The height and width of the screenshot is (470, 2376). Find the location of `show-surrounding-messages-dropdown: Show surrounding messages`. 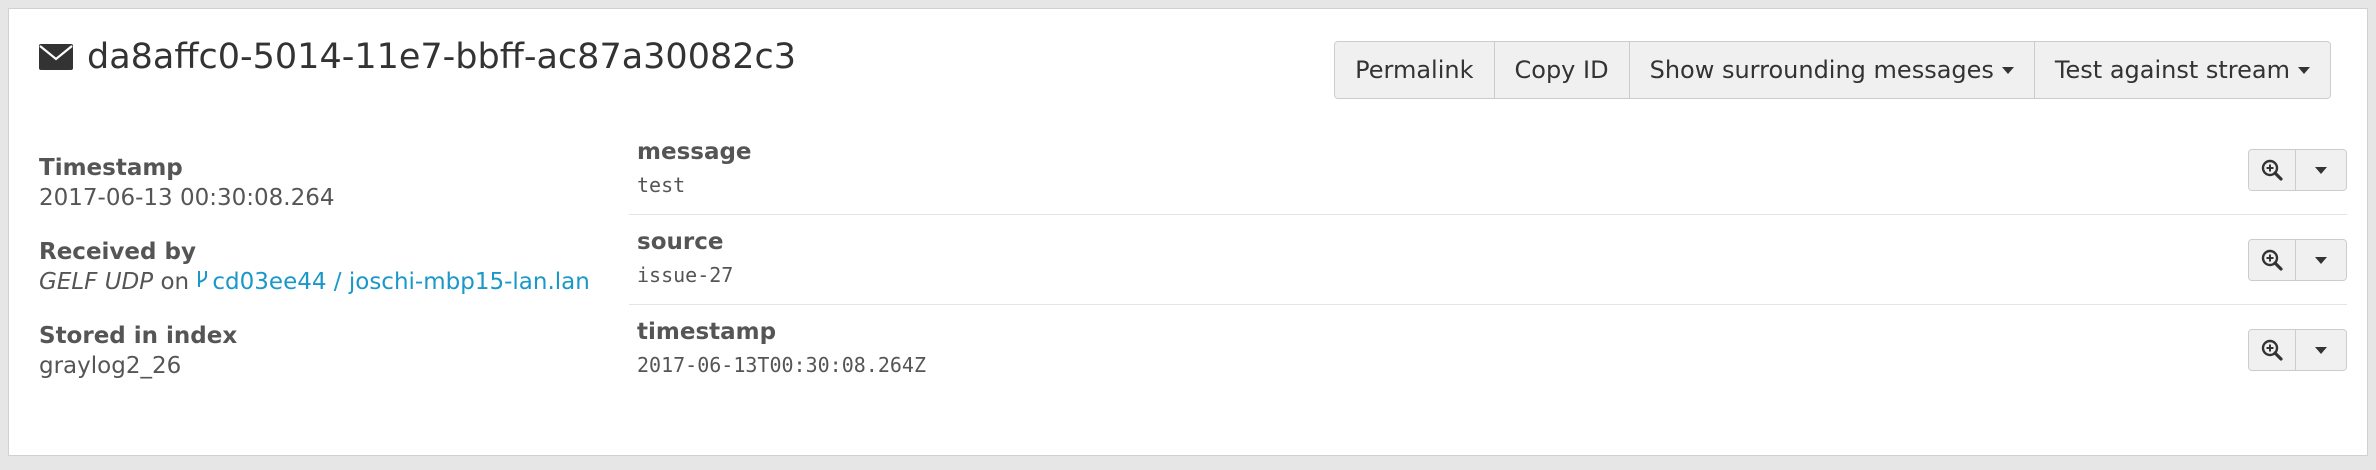

show-surrounding-messages-dropdown: Show surrounding messages is located at coordinates (1832, 70).